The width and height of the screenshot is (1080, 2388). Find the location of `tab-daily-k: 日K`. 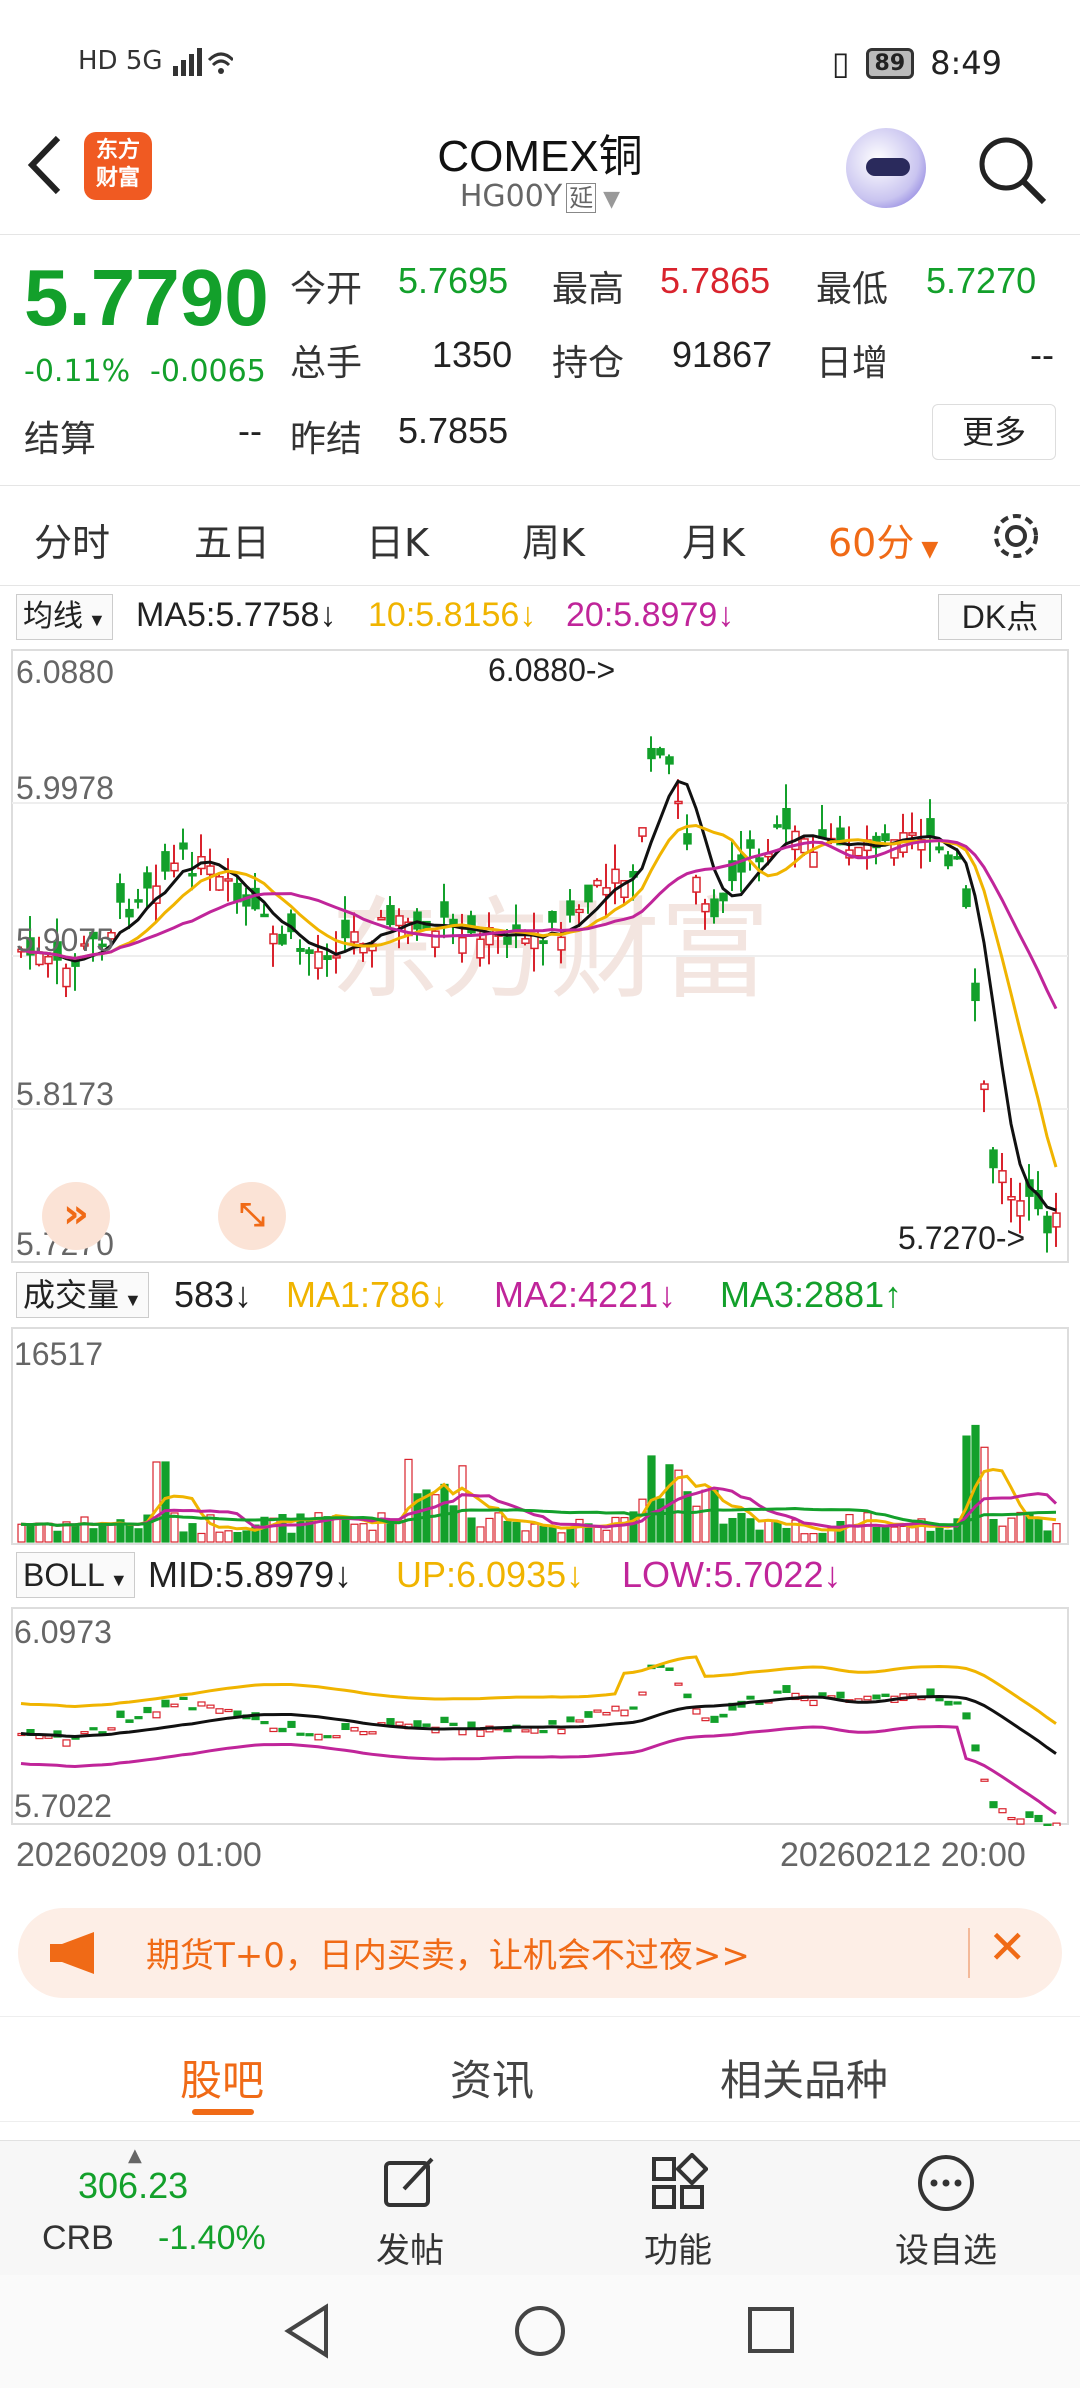

tab-daily-k: 日K is located at coordinates (397, 539).